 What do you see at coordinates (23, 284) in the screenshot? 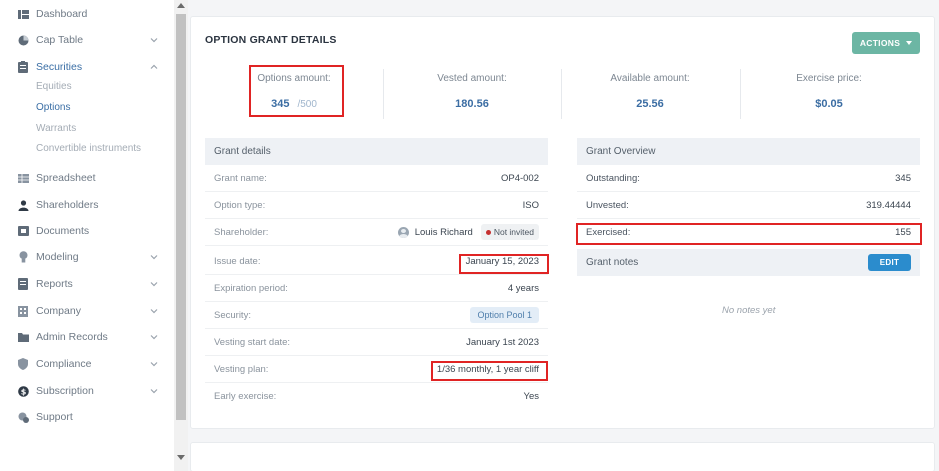
I see `report-icon` at bounding box center [23, 284].